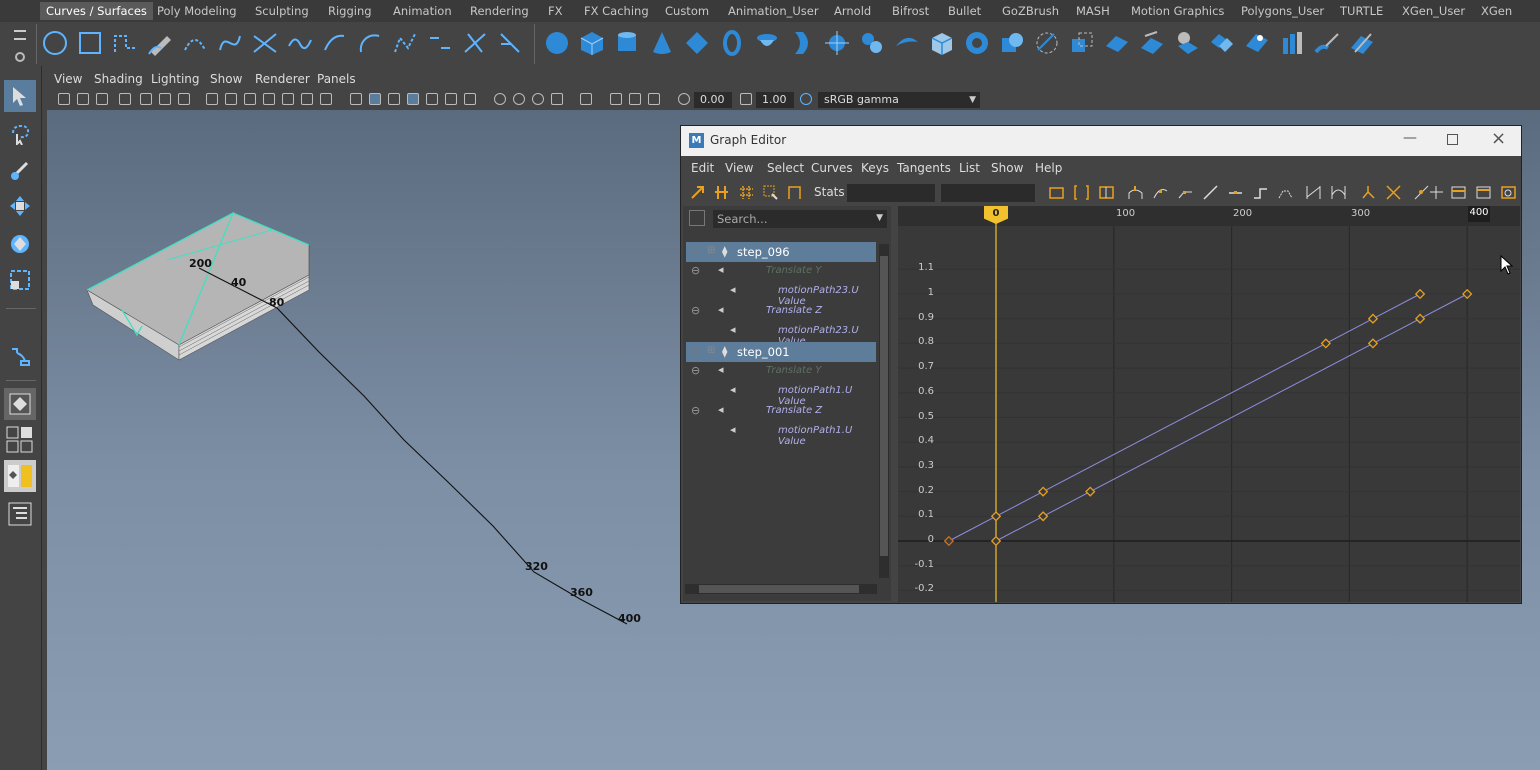  What do you see at coordinates (118, 79) in the screenshot?
I see `menu-shading: Shading` at bounding box center [118, 79].